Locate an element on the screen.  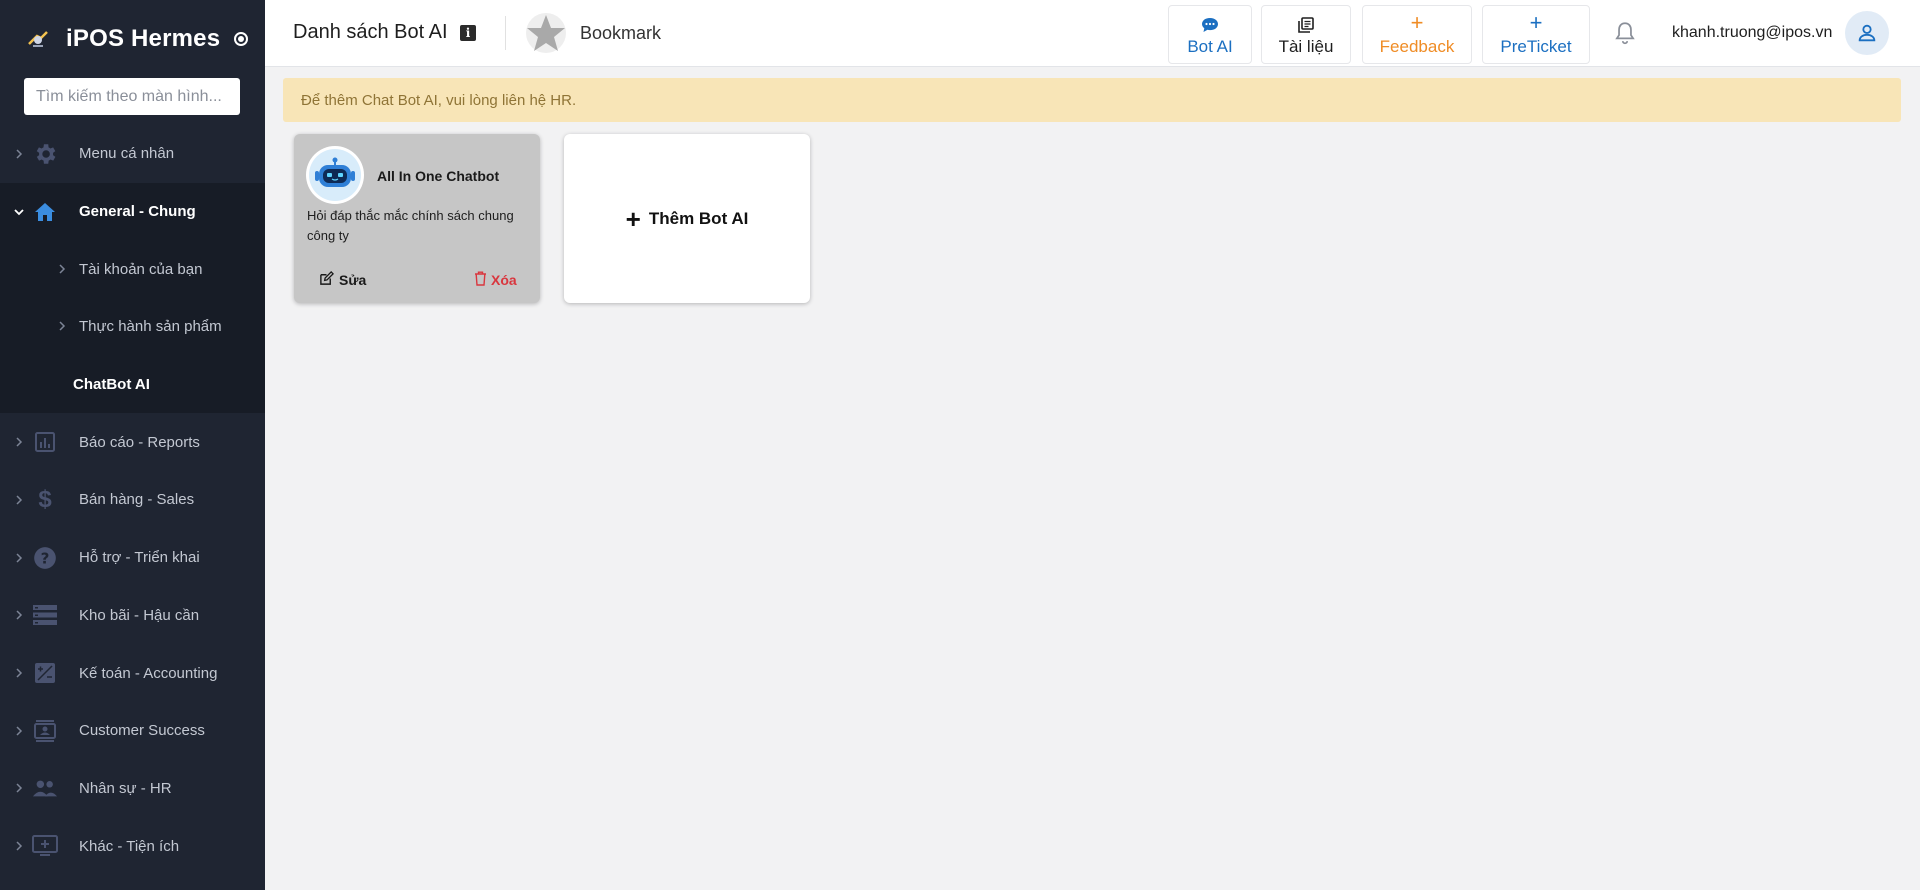
robot-avatar-icon is located at coordinates (335, 175).